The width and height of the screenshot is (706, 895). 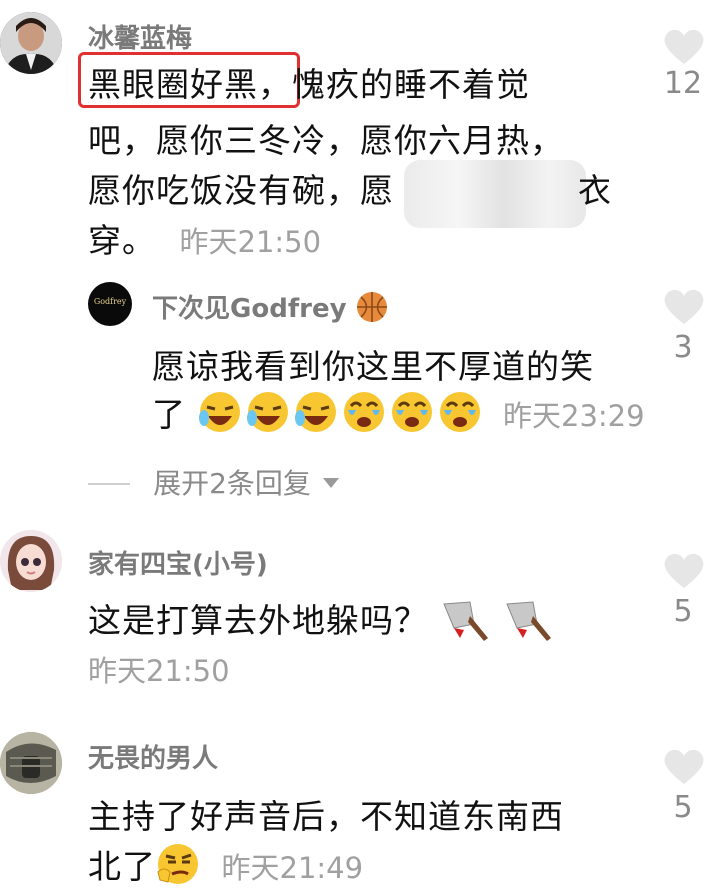 I want to click on avatar: Godfrey, so click(x=110, y=304).